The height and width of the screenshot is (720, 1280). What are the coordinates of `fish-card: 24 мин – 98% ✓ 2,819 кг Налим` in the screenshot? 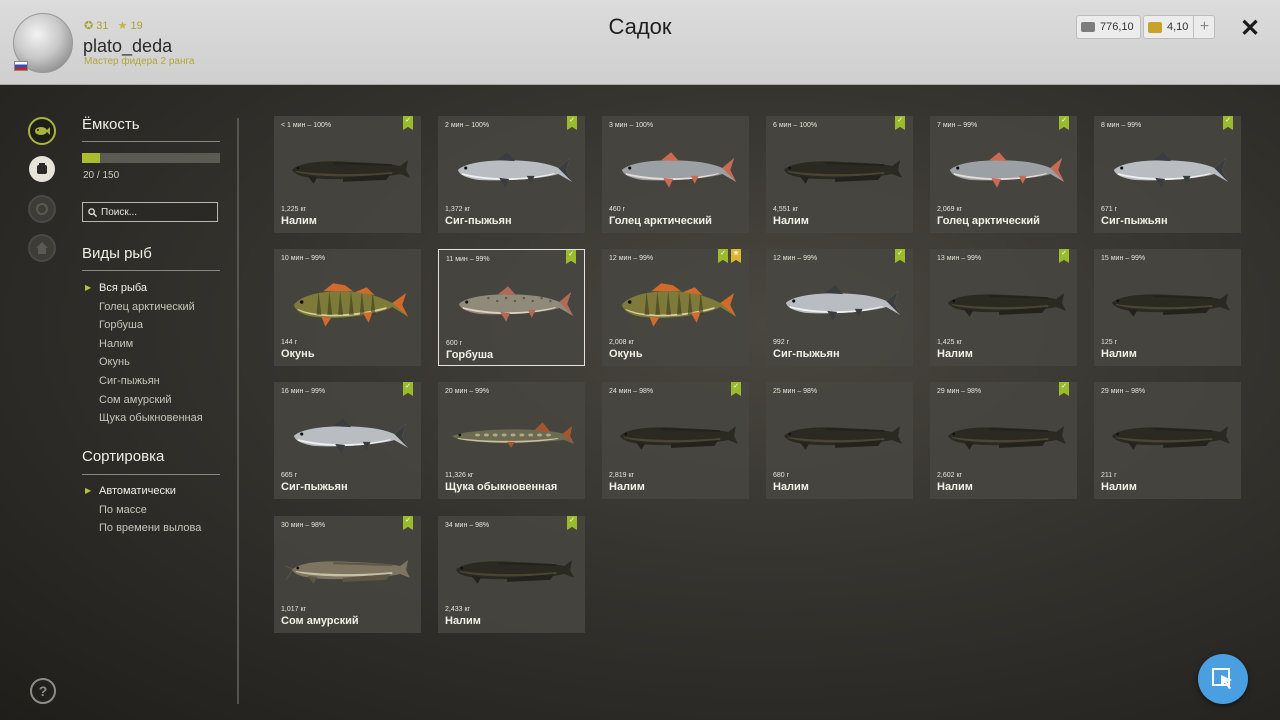 It's located at (675, 440).